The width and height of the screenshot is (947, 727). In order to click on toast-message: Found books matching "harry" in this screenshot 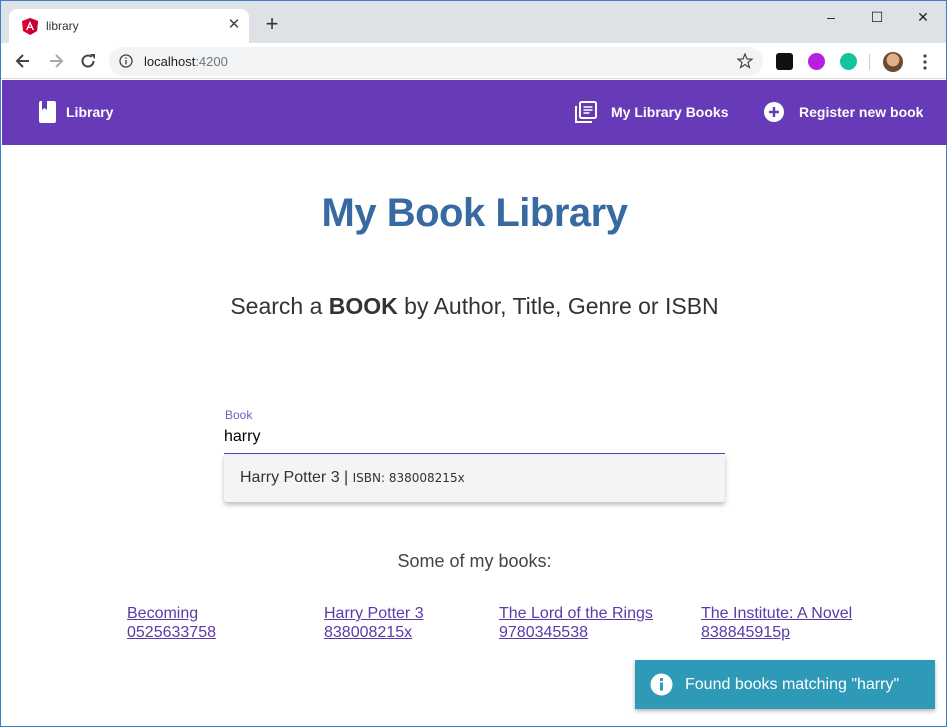, I will do `click(792, 684)`.